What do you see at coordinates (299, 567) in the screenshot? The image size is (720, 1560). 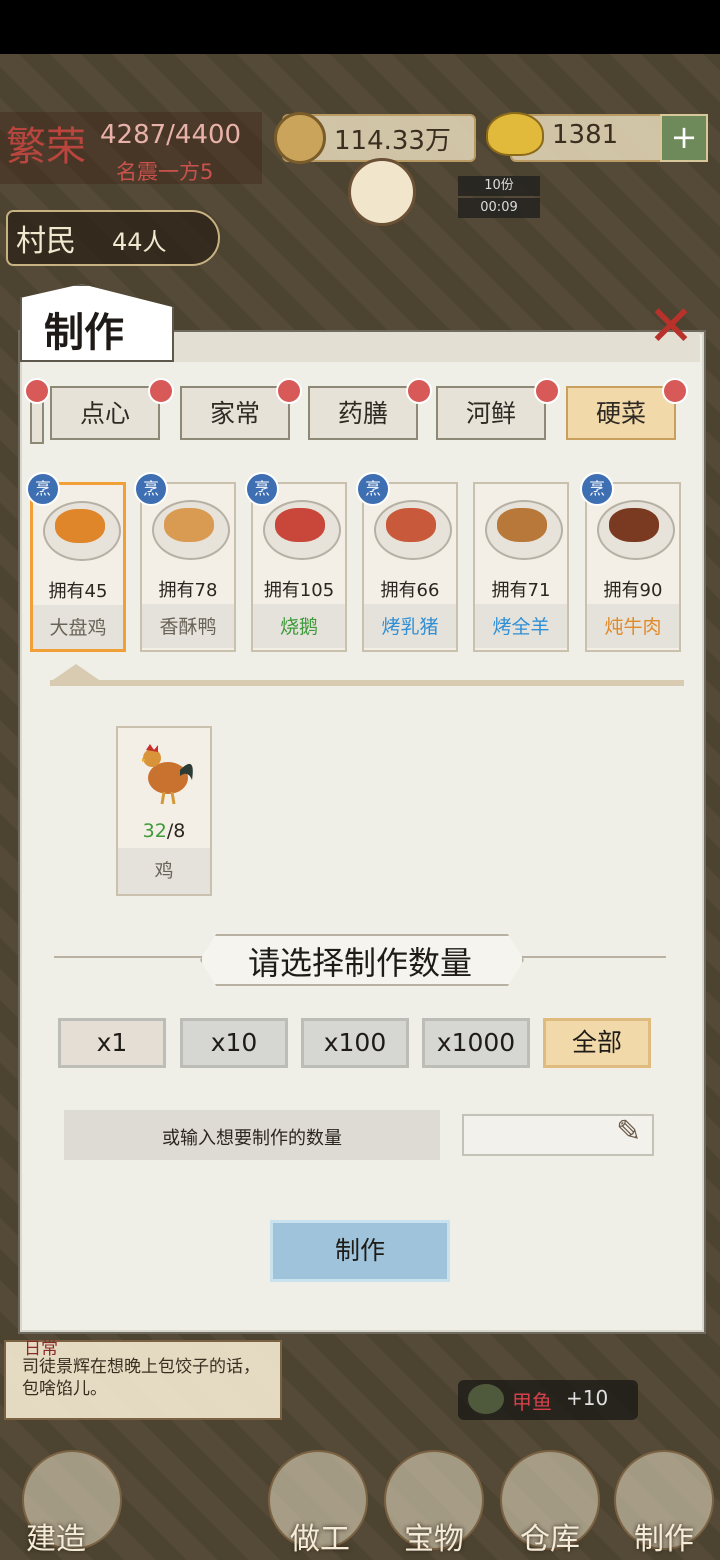 I see `recipe-card-roast-goose: 拥有105 烧鹅` at bounding box center [299, 567].